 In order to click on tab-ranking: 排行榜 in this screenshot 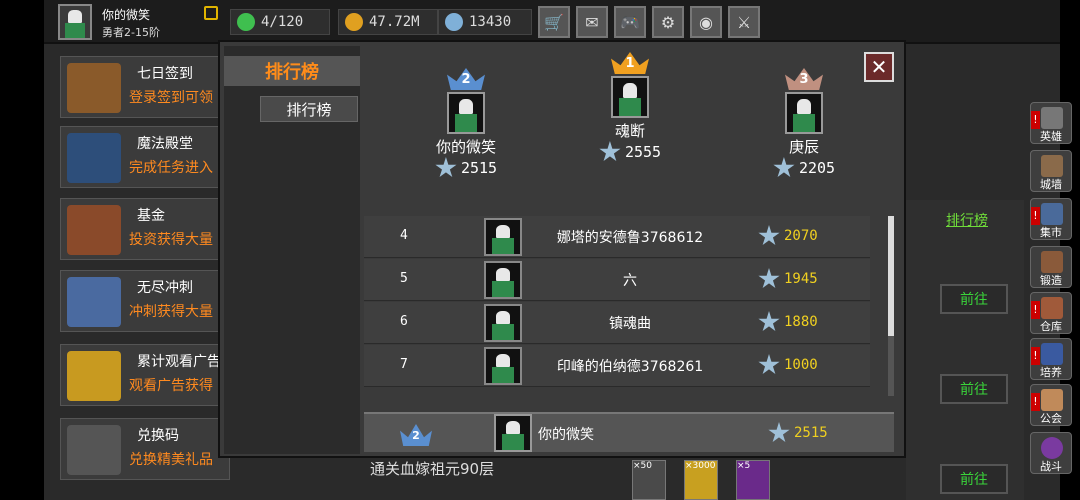, I will do `click(309, 109)`.